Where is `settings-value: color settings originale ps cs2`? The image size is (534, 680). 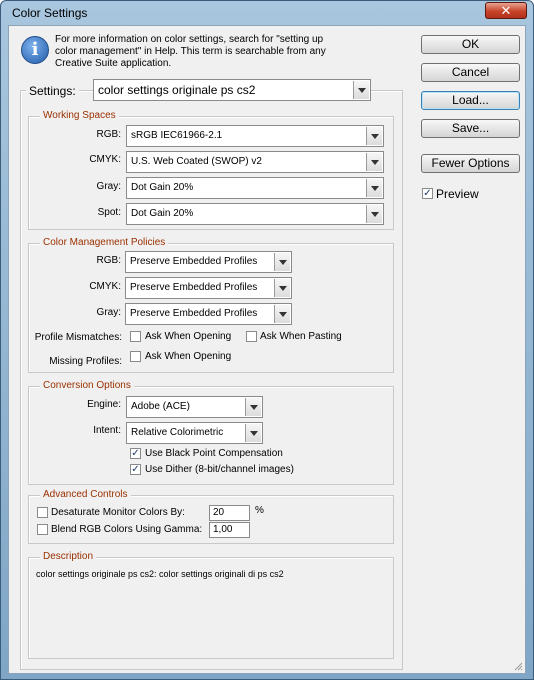 settings-value: color settings originale ps cs2 is located at coordinates (177, 90).